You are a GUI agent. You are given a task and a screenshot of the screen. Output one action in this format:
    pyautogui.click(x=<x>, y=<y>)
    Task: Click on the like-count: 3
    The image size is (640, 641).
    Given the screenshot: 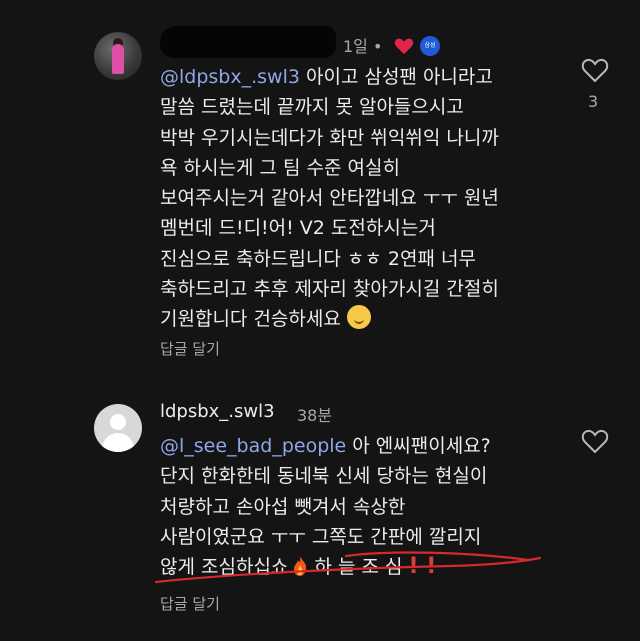 What is the action you would take?
    pyautogui.click(x=593, y=101)
    